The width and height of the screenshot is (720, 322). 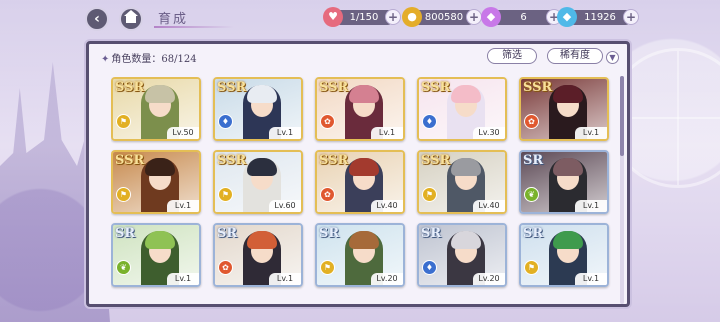 I want to click on character-card: SSR ♦ Lv.30, so click(x=462, y=109).